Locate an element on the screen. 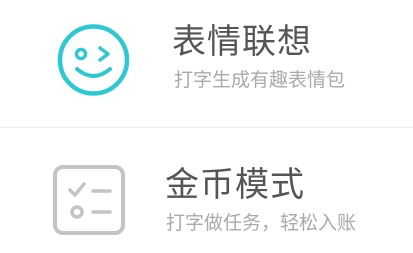 This screenshot has width=413, height=253. menu-item-subtitle: 打字做任务，轻松入账 is located at coordinates (261, 223).